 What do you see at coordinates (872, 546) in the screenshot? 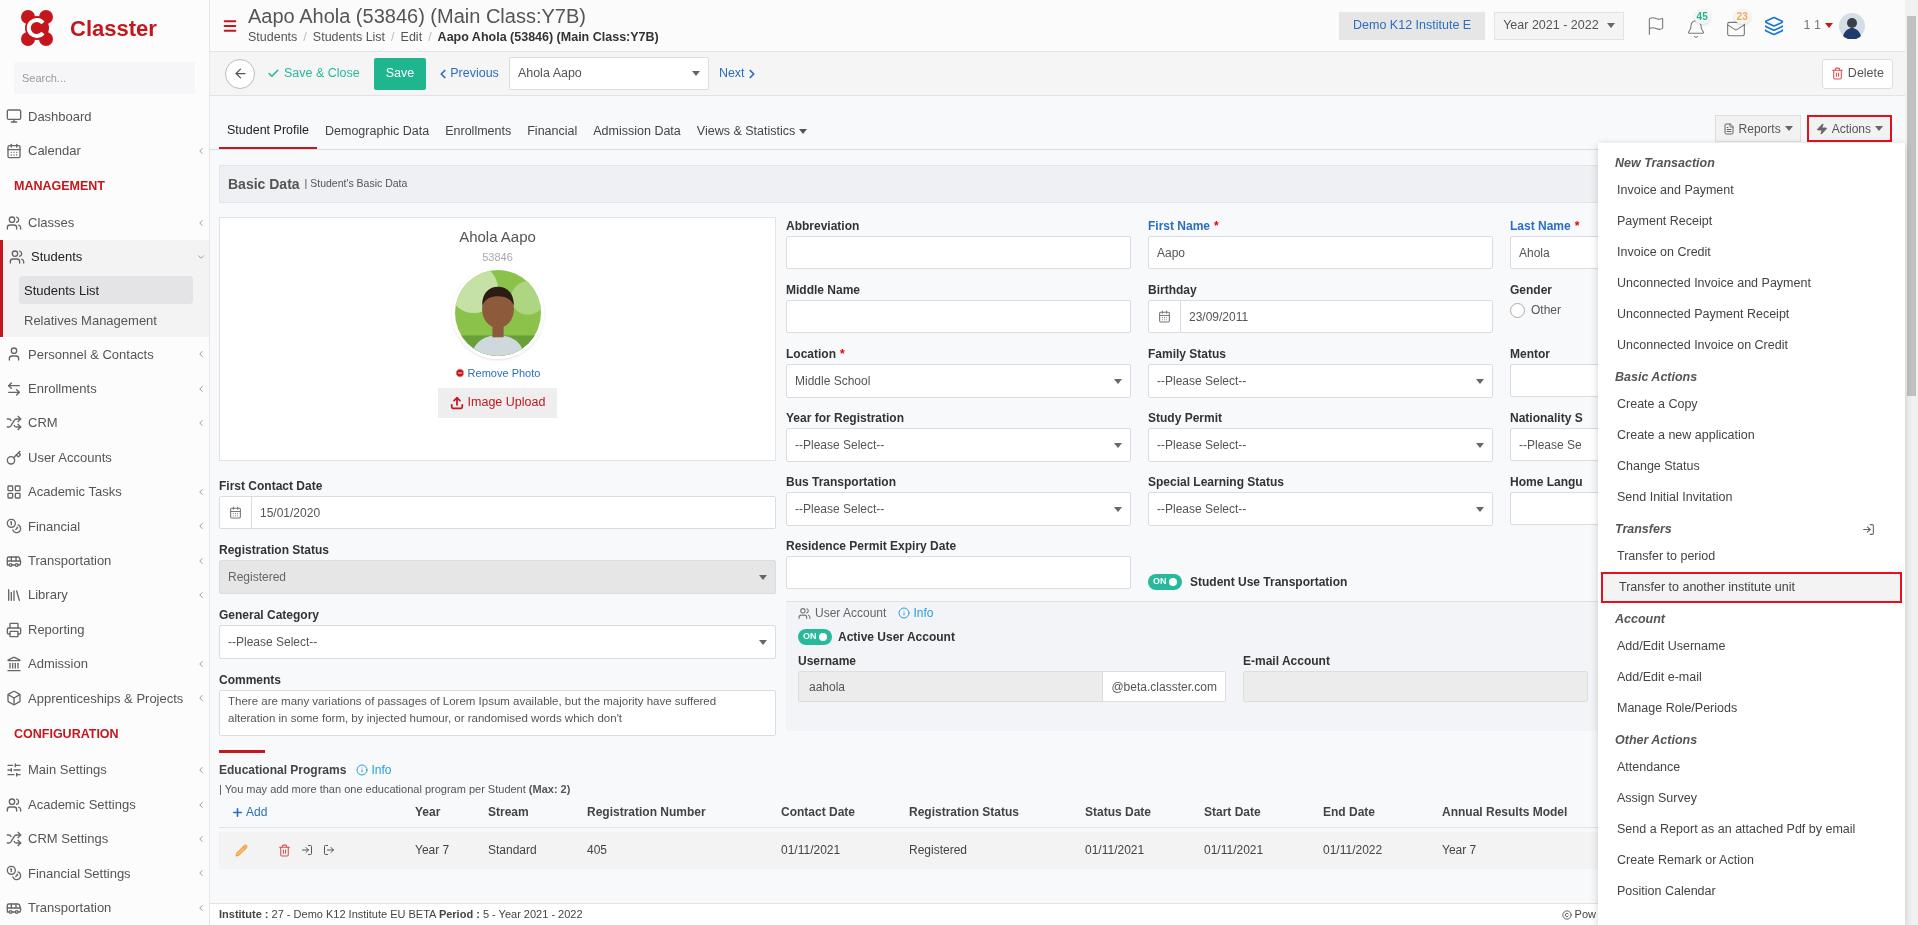
I see `field-label: Residence Permit Expiry Date` at bounding box center [872, 546].